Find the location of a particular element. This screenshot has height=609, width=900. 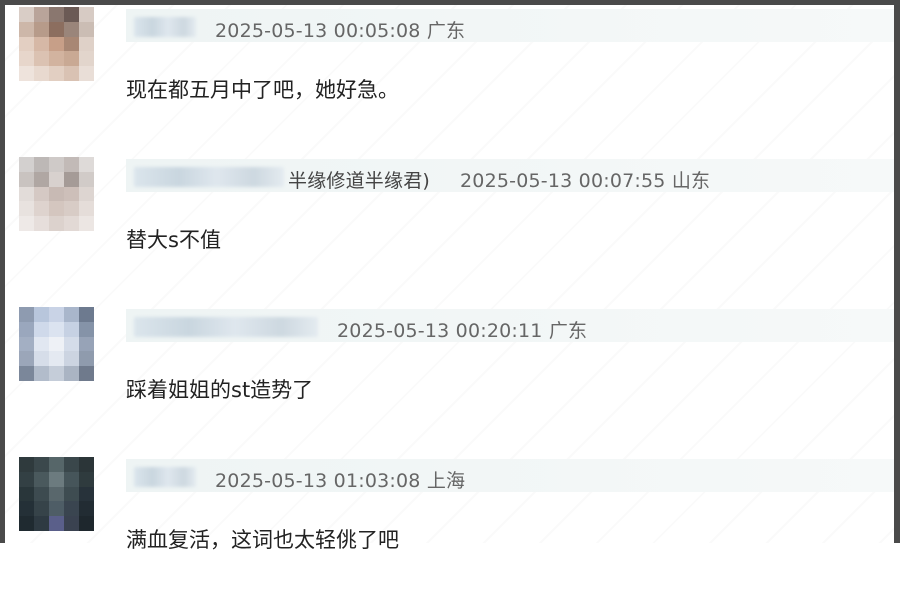

comment-meta-bar: 2025-05-13 00:20:11 广东 is located at coordinates (510, 325).